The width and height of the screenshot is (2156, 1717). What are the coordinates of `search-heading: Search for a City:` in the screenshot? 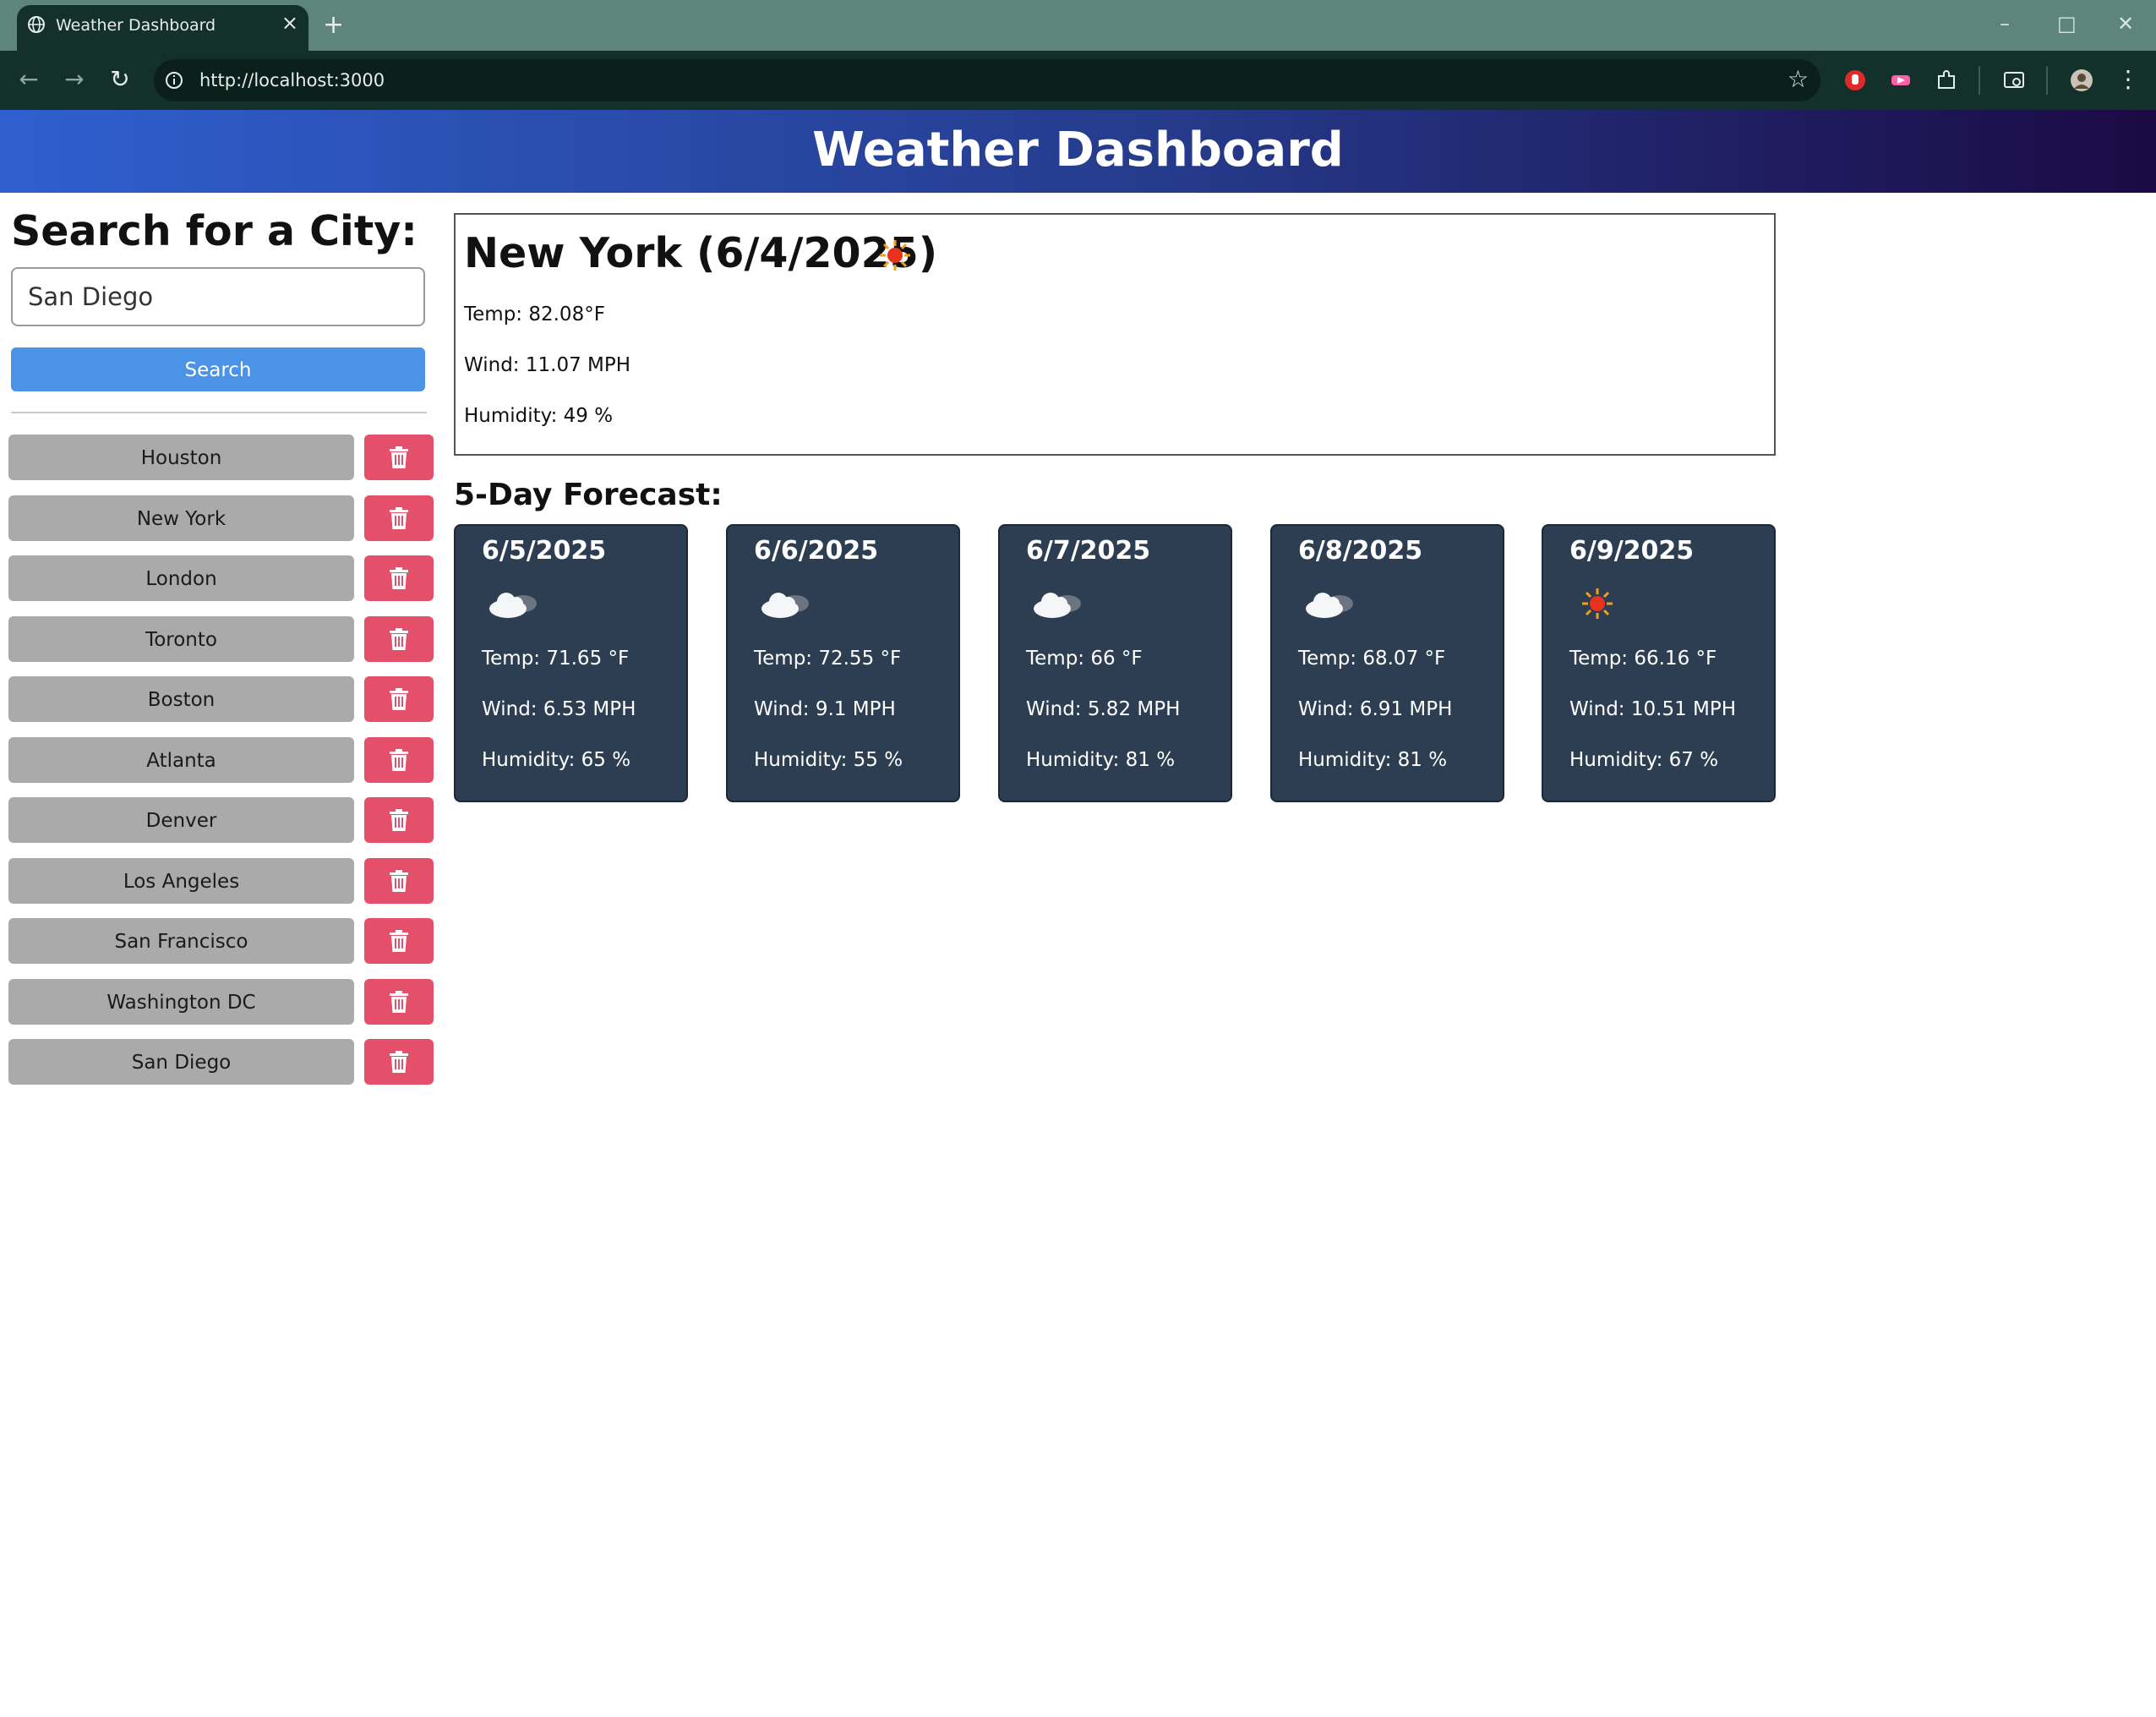 It's located at (214, 231).